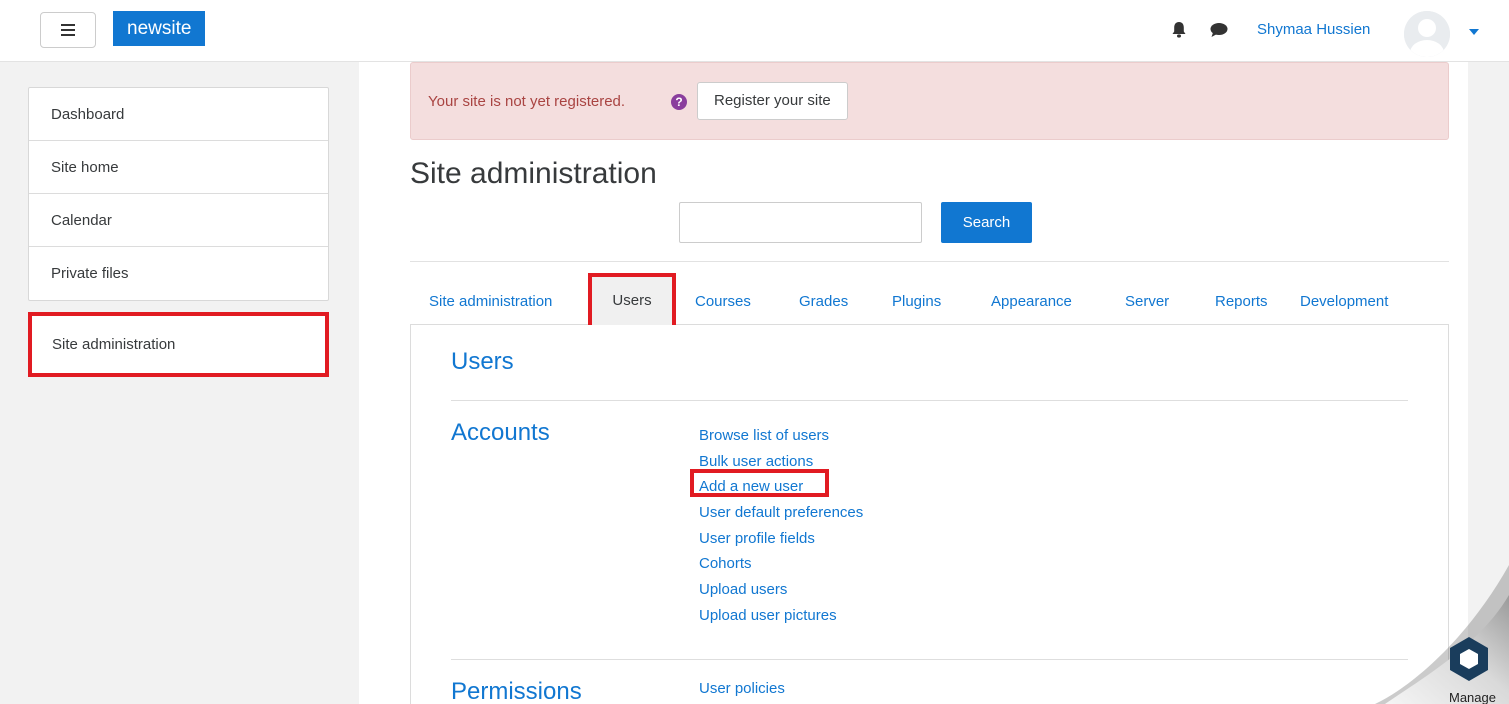 Image resolution: width=1509 pixels, height=704 pixels. Describe the element at coordinates (742, 688) in the screenshot. I see `link-user-policies: User policies` at that location.